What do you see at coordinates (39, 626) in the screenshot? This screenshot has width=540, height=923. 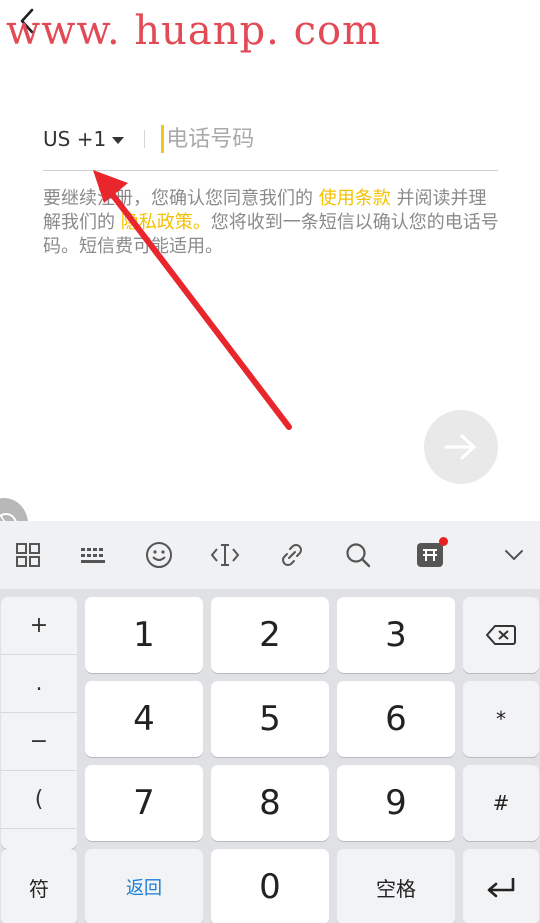 I see `symbol-key-plus: +` at bounding box center [39, 626].